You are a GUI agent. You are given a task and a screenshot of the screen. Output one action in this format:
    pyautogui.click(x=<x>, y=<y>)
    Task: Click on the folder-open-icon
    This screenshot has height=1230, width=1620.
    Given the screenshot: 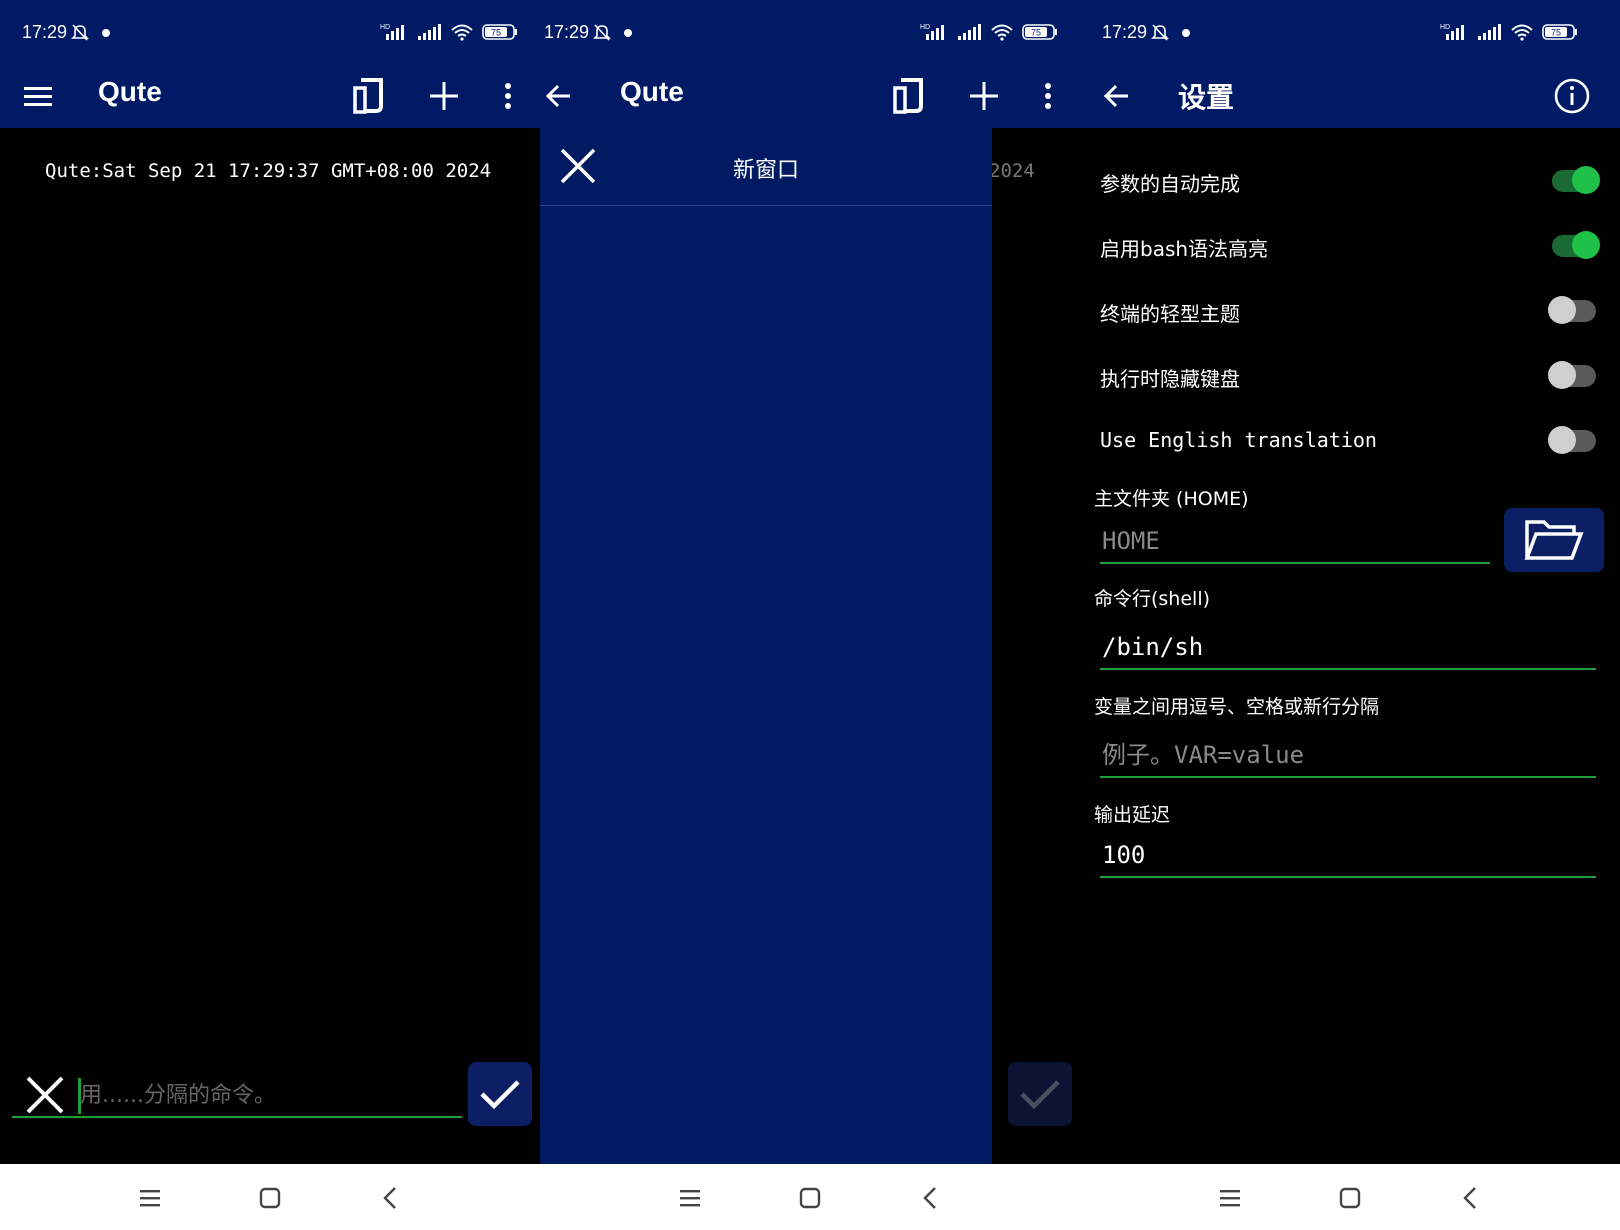 What is the action you would take?
    pyautogui.click(x=1554, y=540)
    